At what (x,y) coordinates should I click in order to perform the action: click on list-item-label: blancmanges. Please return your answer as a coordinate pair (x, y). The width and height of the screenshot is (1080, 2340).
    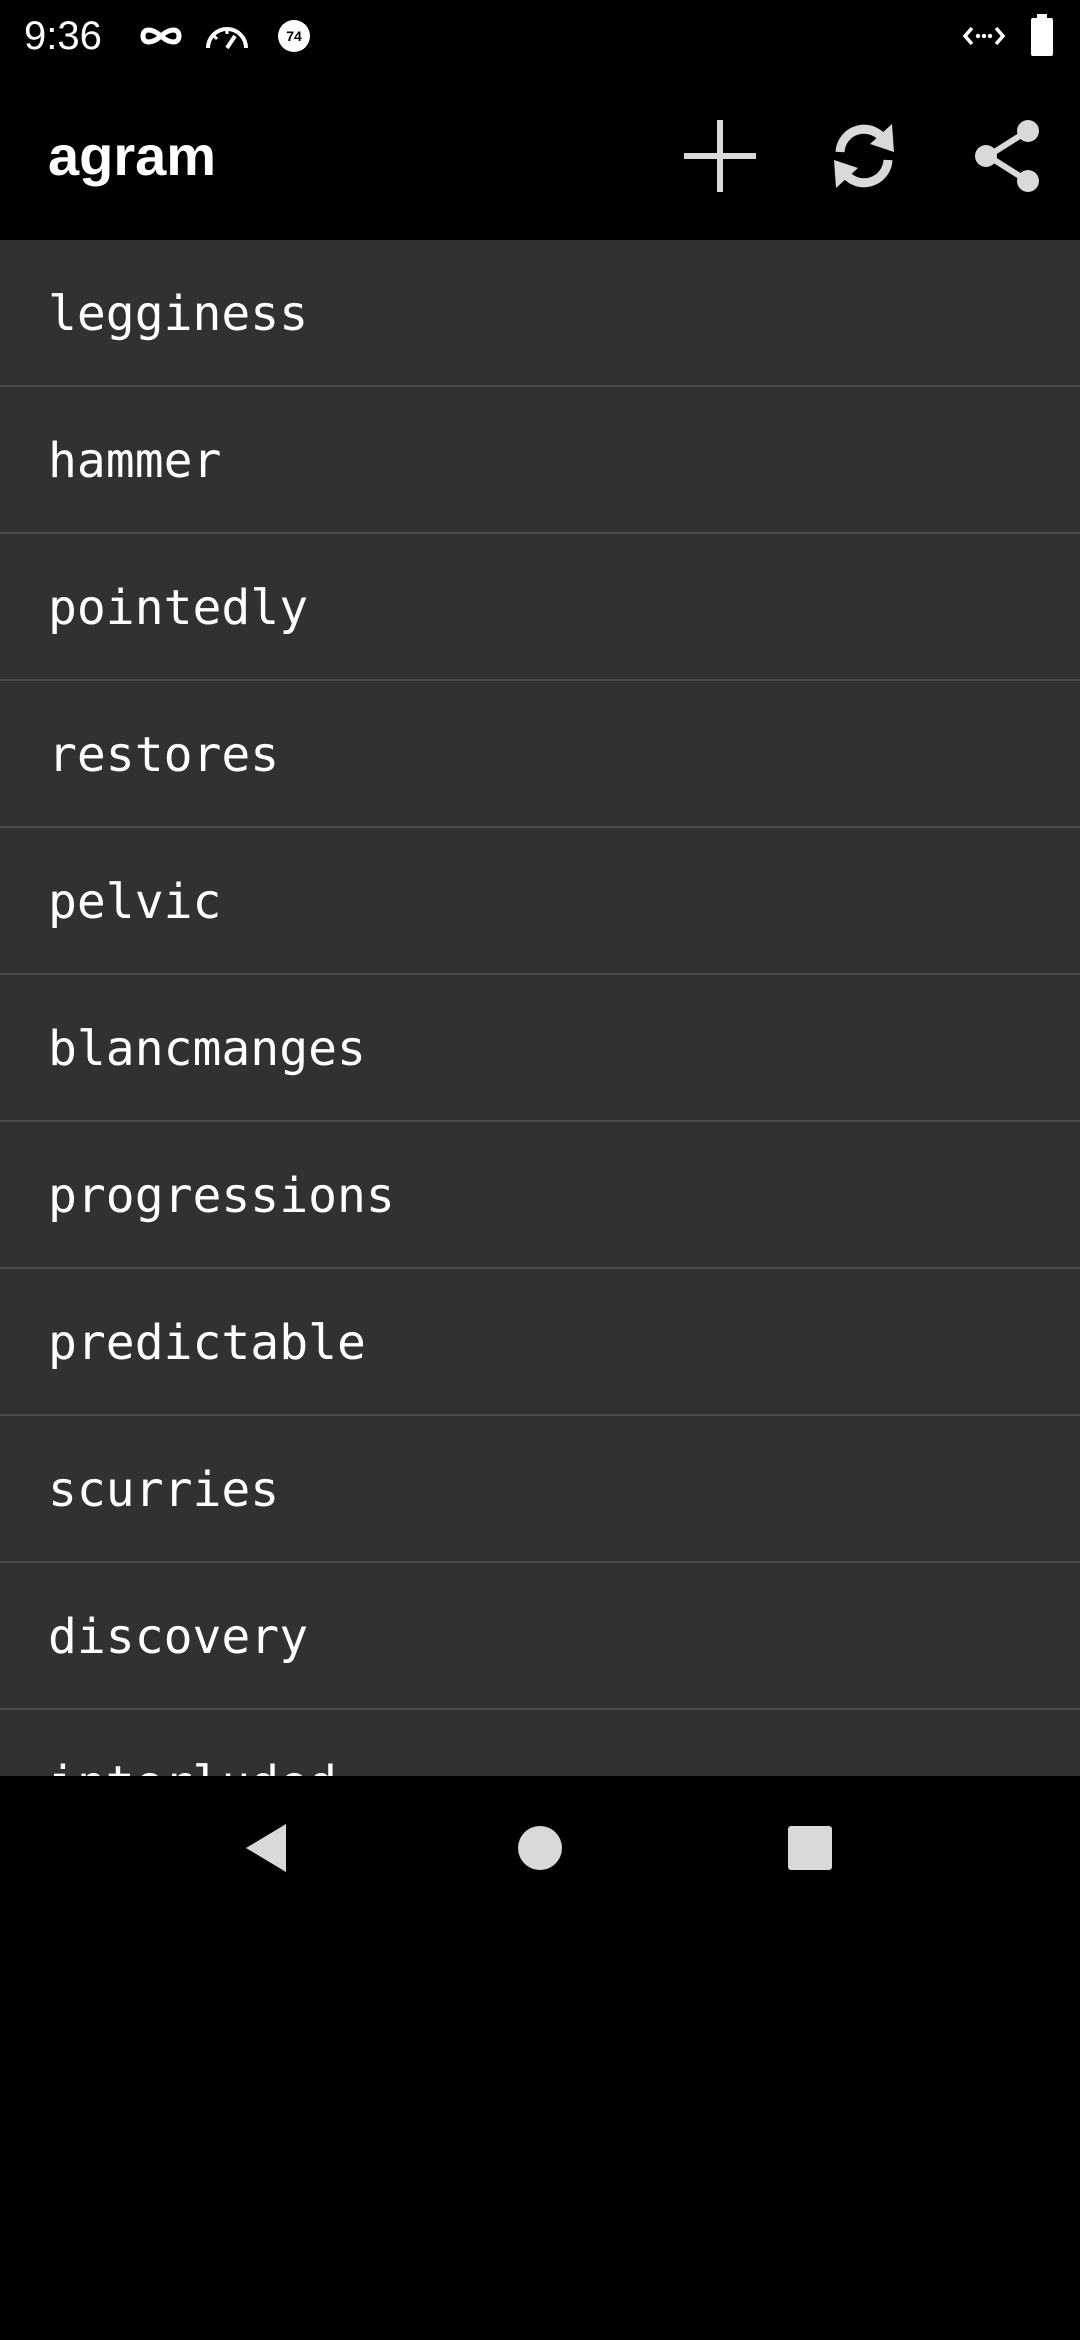
    Looking at the image, I should click on (207, 1049).